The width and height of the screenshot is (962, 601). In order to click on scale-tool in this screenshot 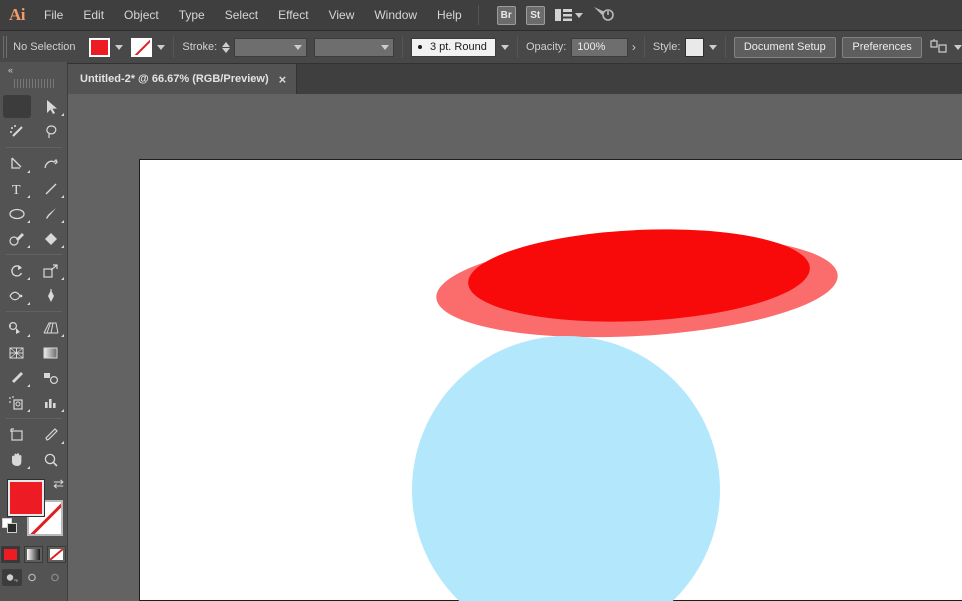, I will do `click(51, 270)`.